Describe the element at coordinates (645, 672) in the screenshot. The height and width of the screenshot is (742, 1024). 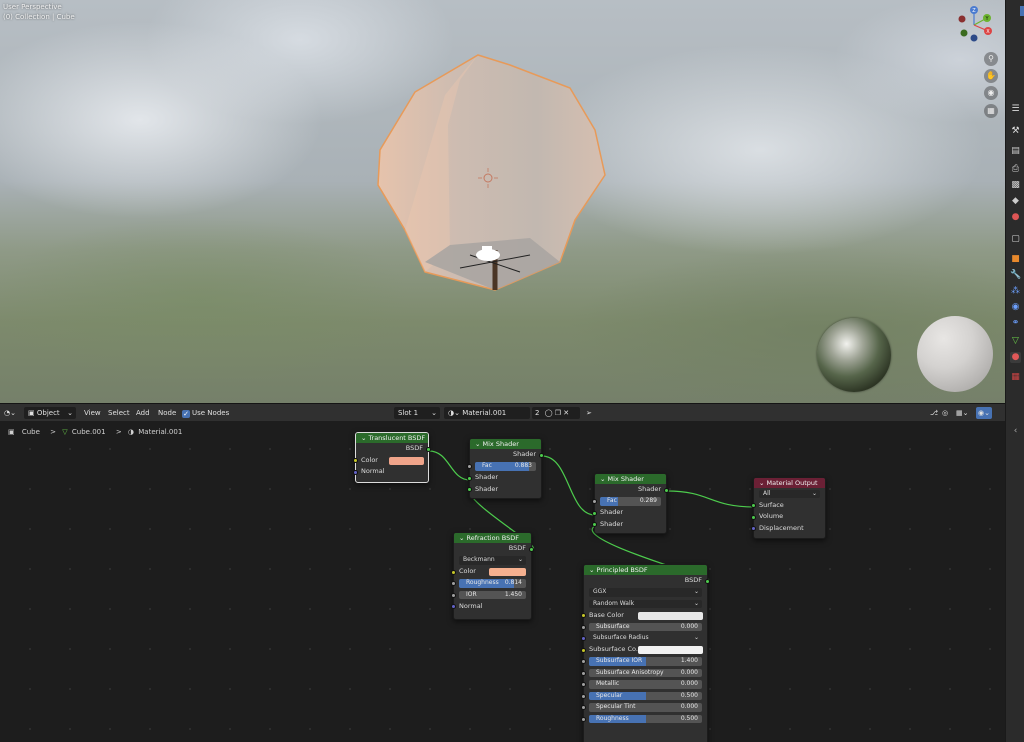
I see `subsurface-anisotropy-field: Subsurface Anisotropy 0.000` at that location.